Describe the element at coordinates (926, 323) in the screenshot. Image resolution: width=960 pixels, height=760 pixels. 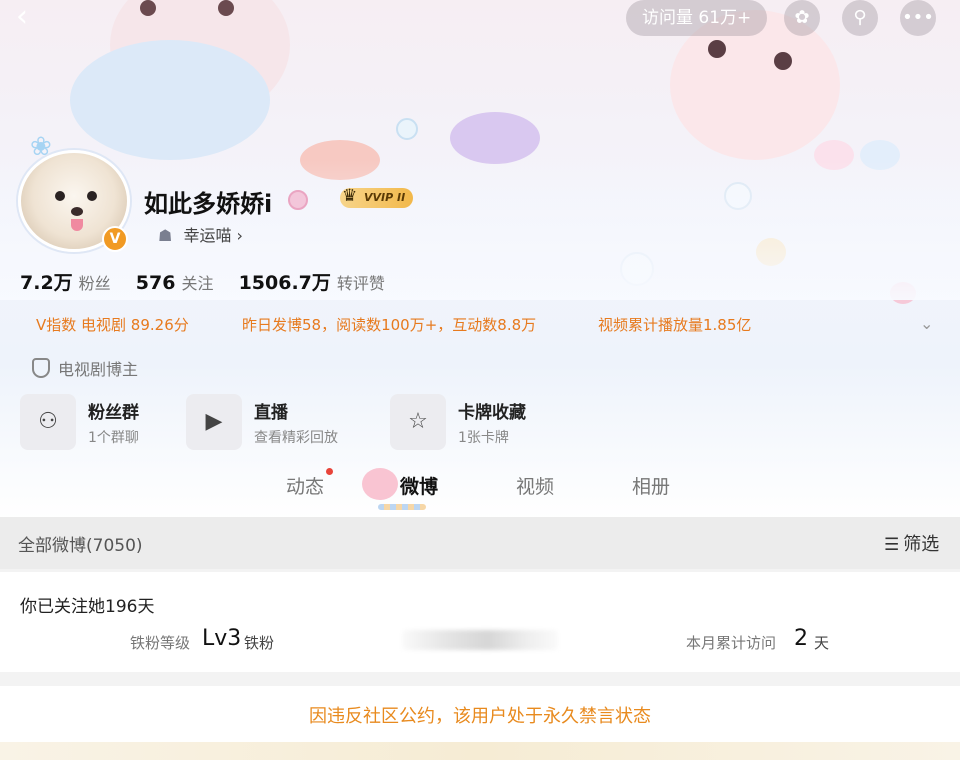
I see `chevron-down-icon: ⌄` at that location.